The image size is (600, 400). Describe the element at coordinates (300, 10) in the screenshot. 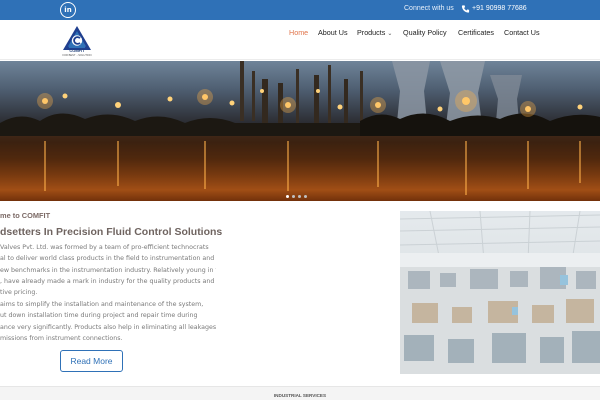

I see `top-bar: in Connect with us +91 90998 77686` at that location.